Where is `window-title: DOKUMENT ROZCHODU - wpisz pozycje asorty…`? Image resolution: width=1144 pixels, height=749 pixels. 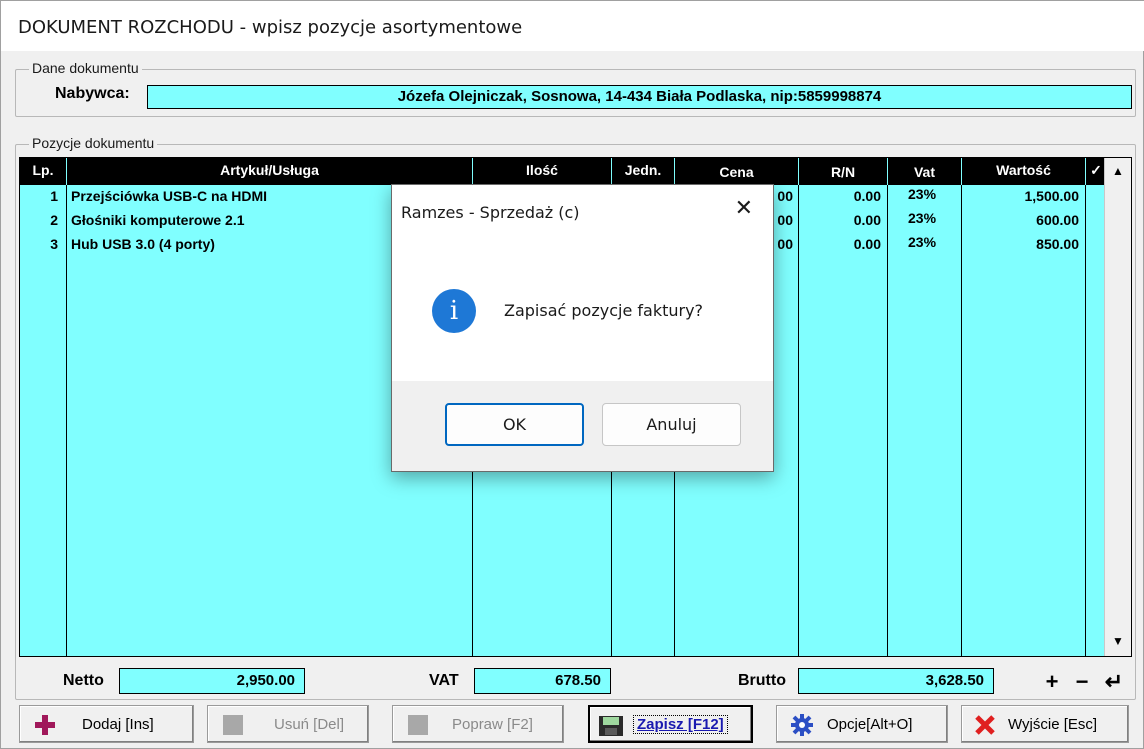 window-title: DOKUMENT ROZCHODU - wpisz pozycje asorty… is located at coordinates (572, 26).